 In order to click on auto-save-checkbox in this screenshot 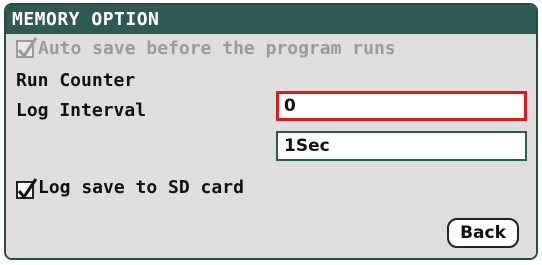, I will do `click(27, 48)`.